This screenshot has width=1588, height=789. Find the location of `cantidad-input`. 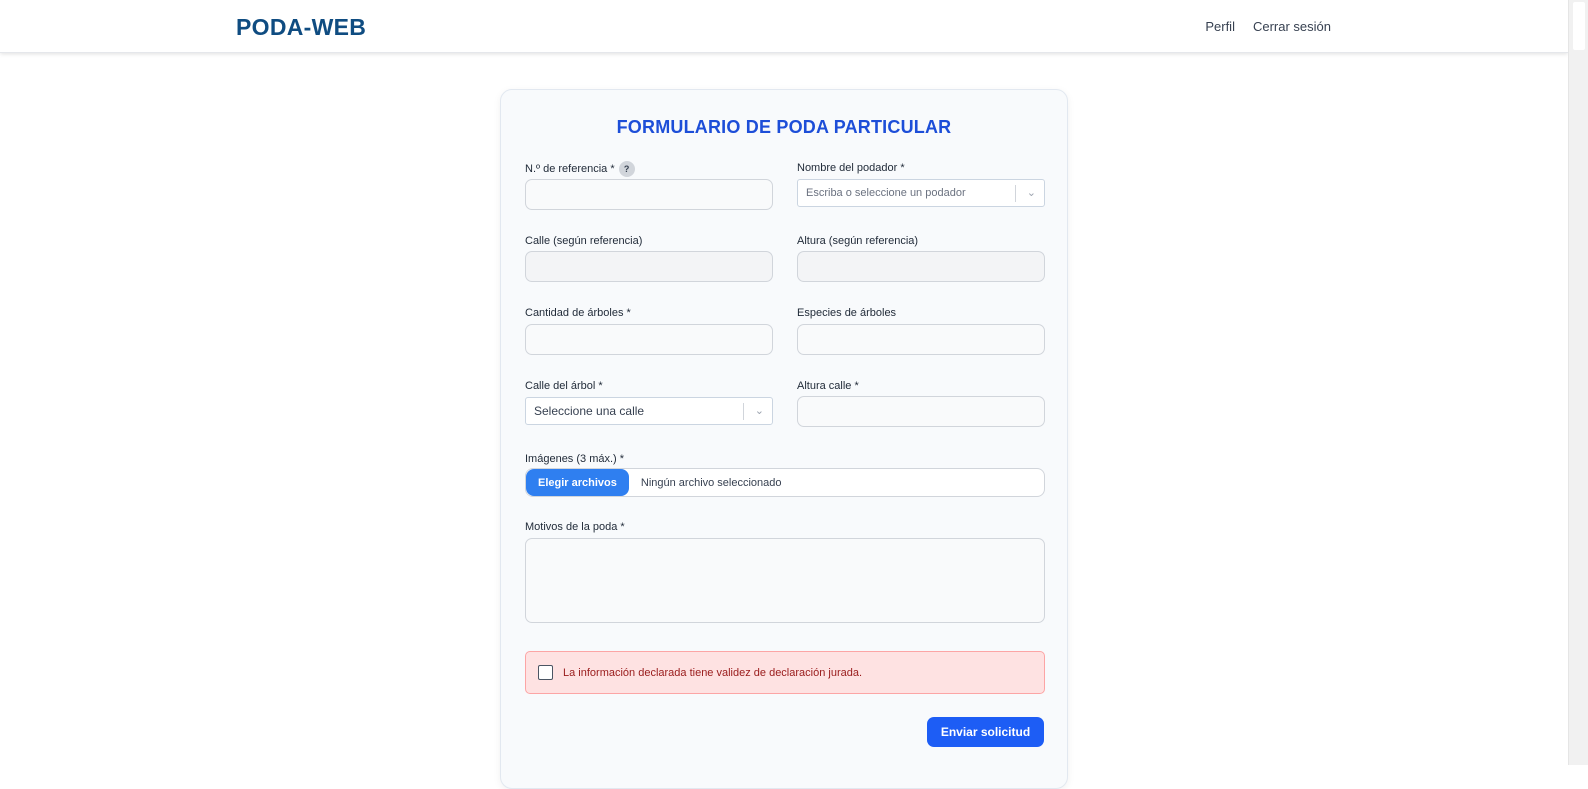

cantidad-input is located at coordinates (649, 339).